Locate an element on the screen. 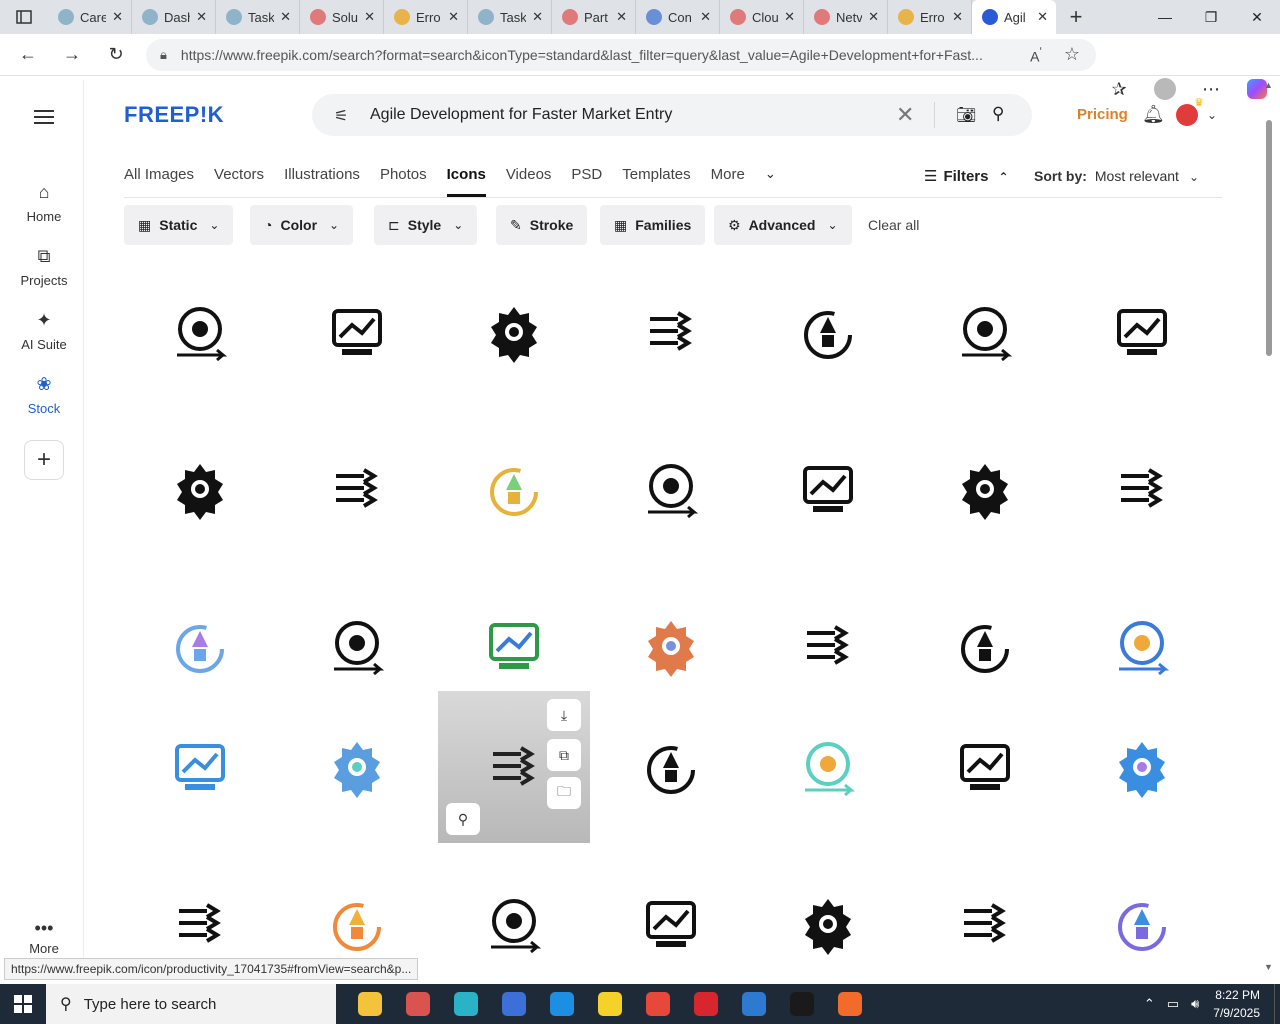  favorites-icon: ✰ is located at coordinates (1119, 89).